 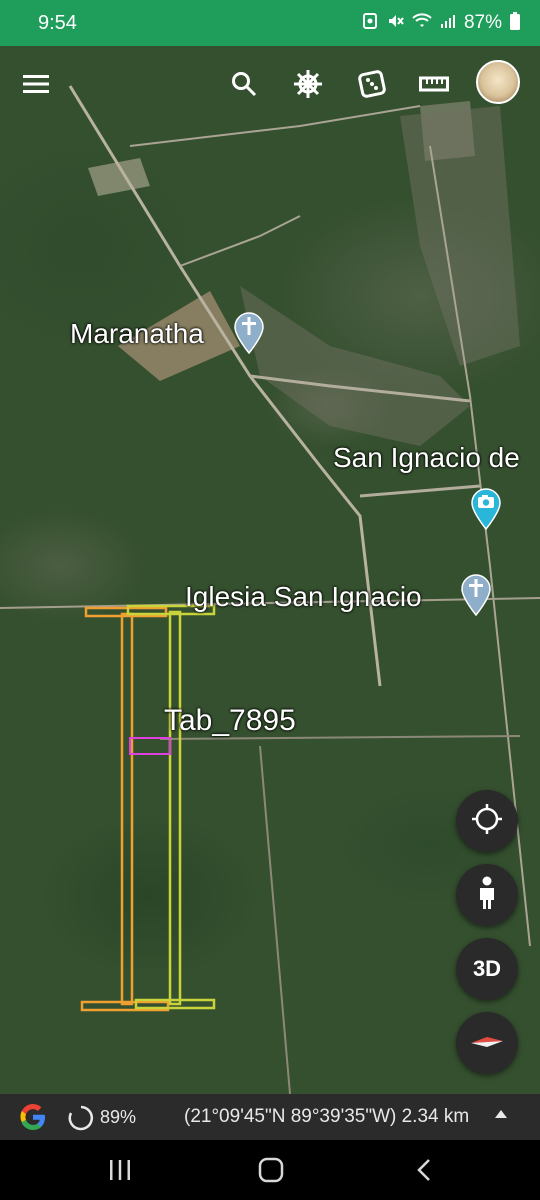 What do you see at coordinates (498, 82) in the screenshot?
I see `profile-avatar` at bounding box center [498, 82].